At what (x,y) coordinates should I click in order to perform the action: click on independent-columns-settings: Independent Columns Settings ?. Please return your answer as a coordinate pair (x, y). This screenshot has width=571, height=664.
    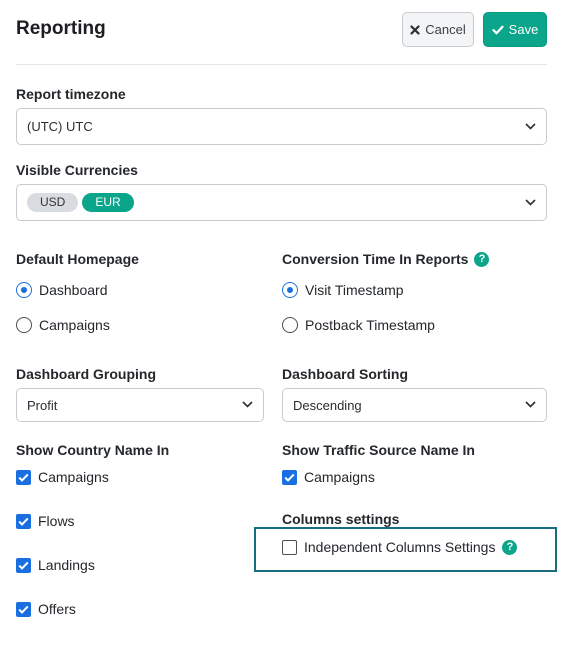
    Looking at the image, I should click on (400, 547).